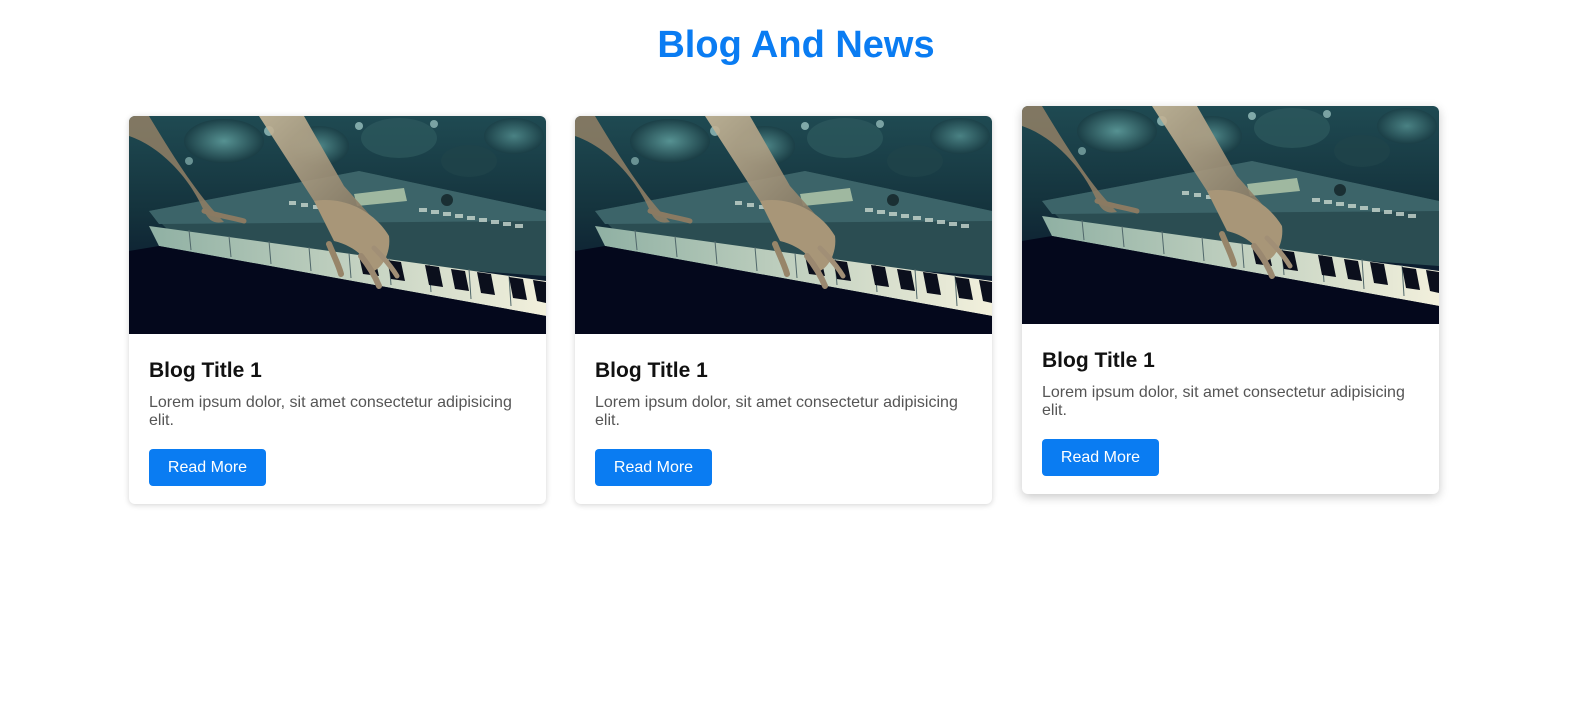 Image resolution: width=1592 pixels, height=720 pixels. What do you see at coordinates (796, 45) in the screenshot?
I see `section-title: Blog And News` at bounding box center [796, 45].